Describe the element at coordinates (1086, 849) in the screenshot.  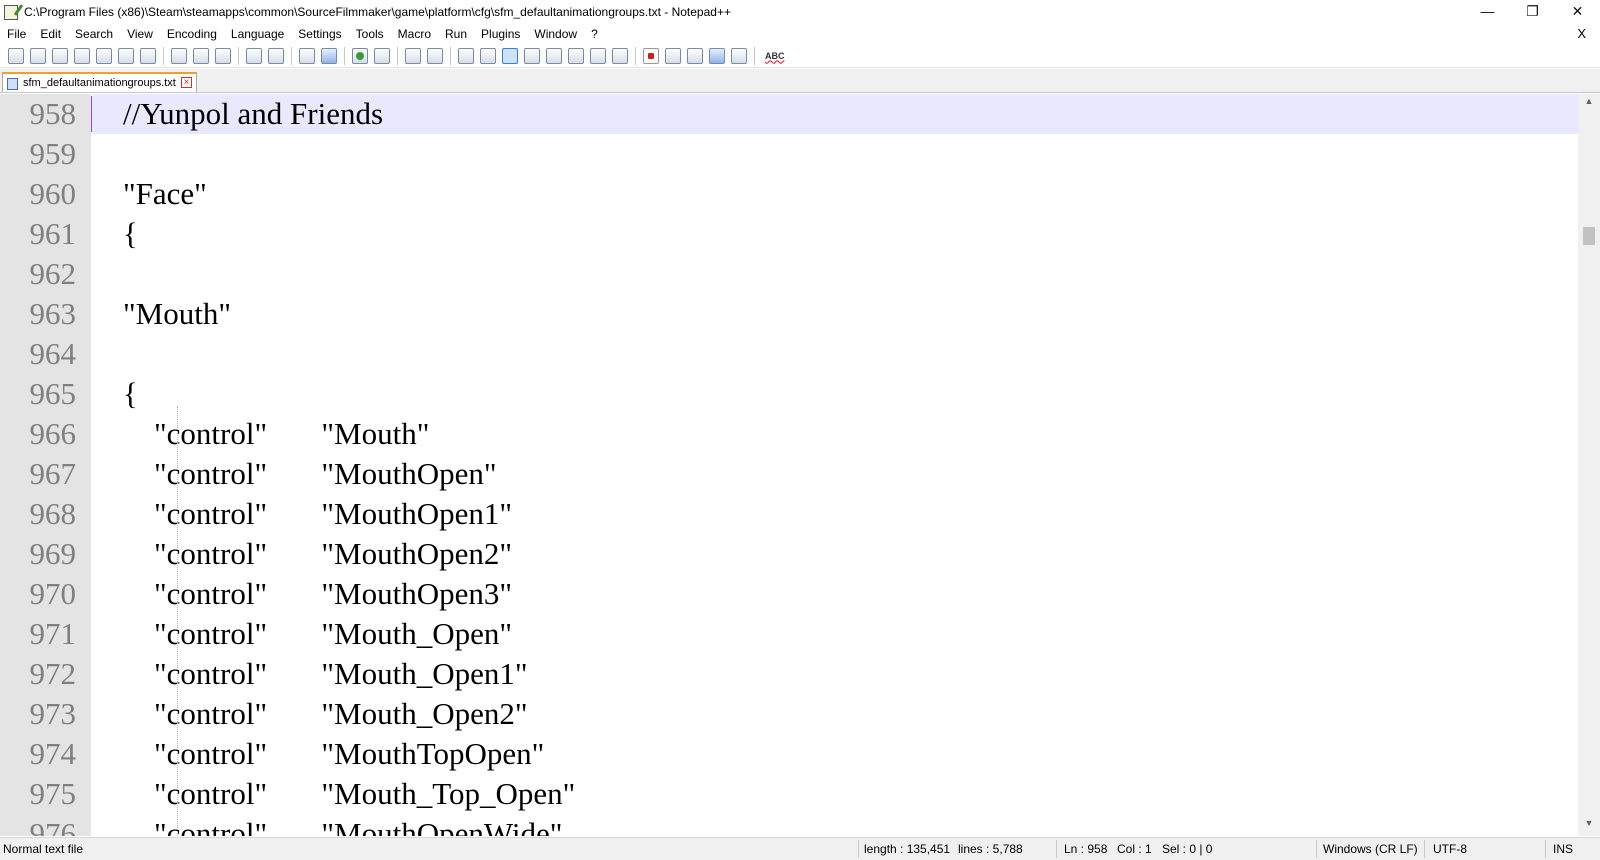
I see `status-line-number: Ln : 958` at that location.